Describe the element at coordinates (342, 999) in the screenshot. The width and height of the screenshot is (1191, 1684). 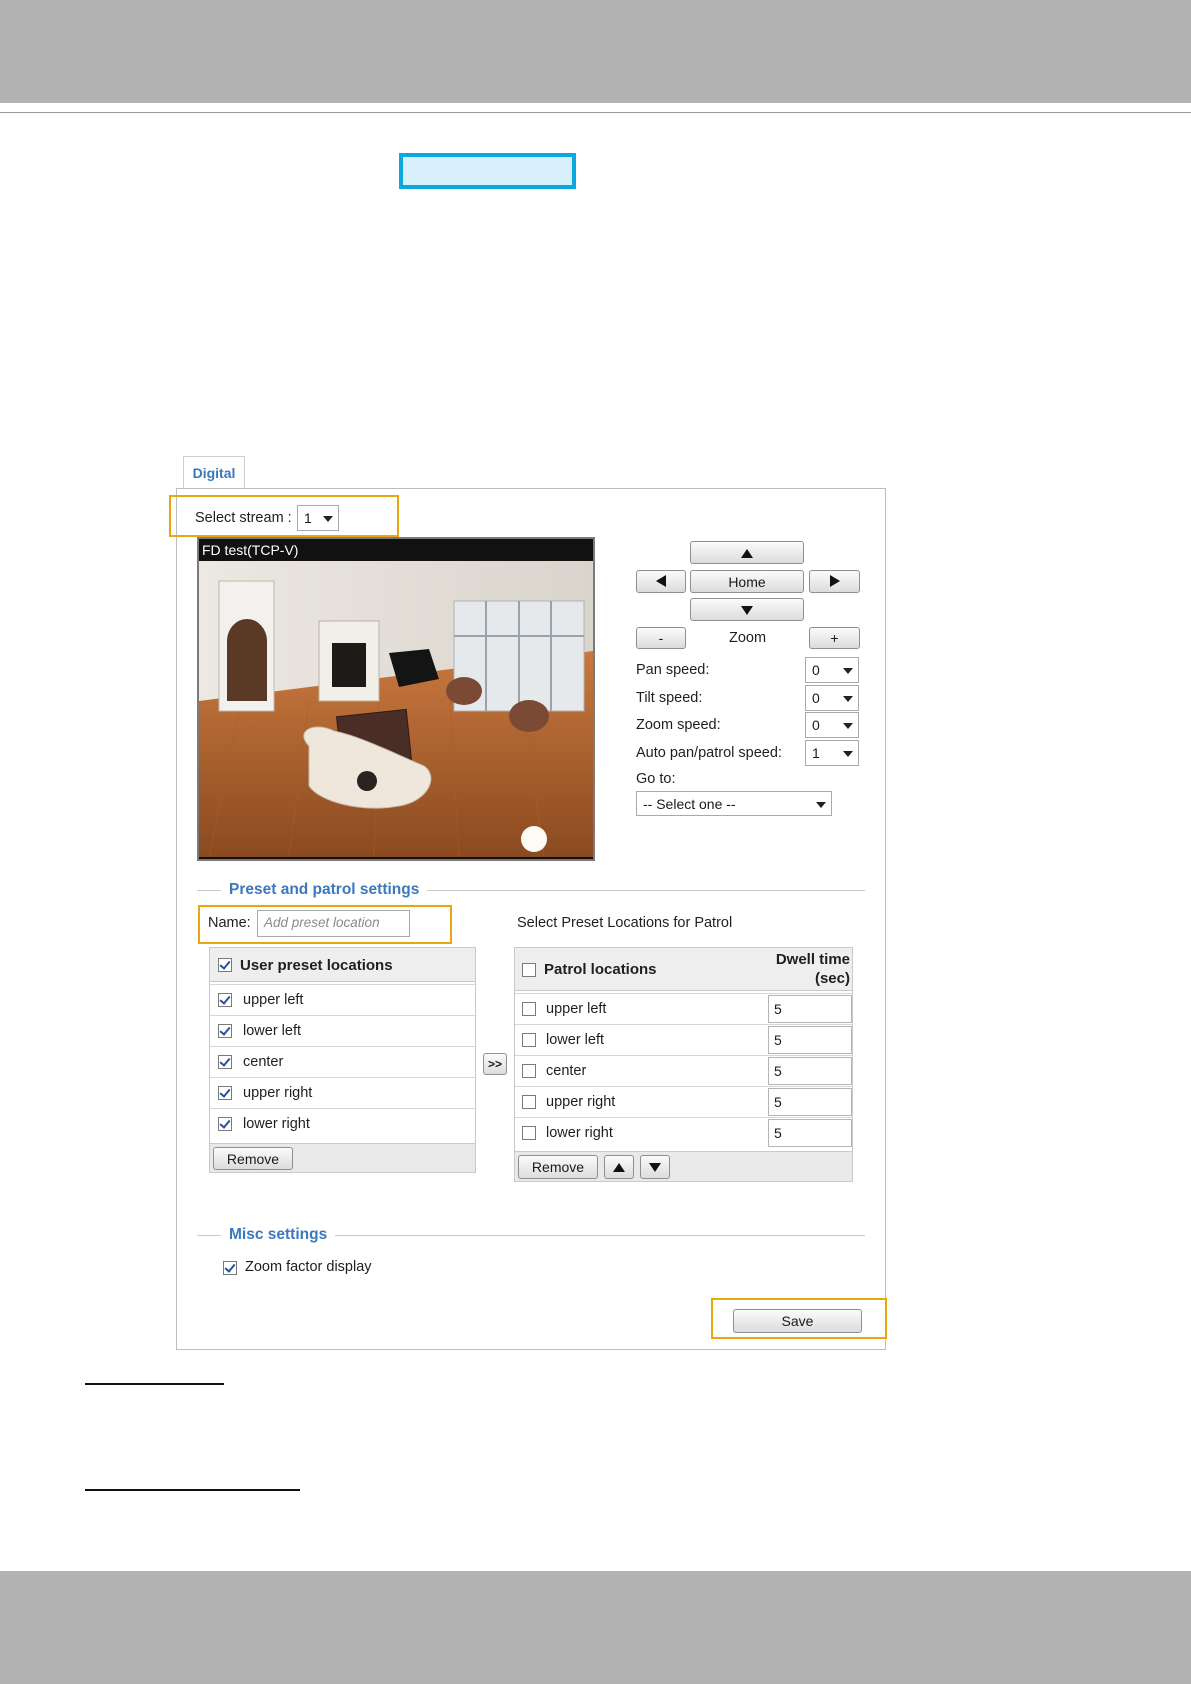
I see `list-item: upper left` at that location.